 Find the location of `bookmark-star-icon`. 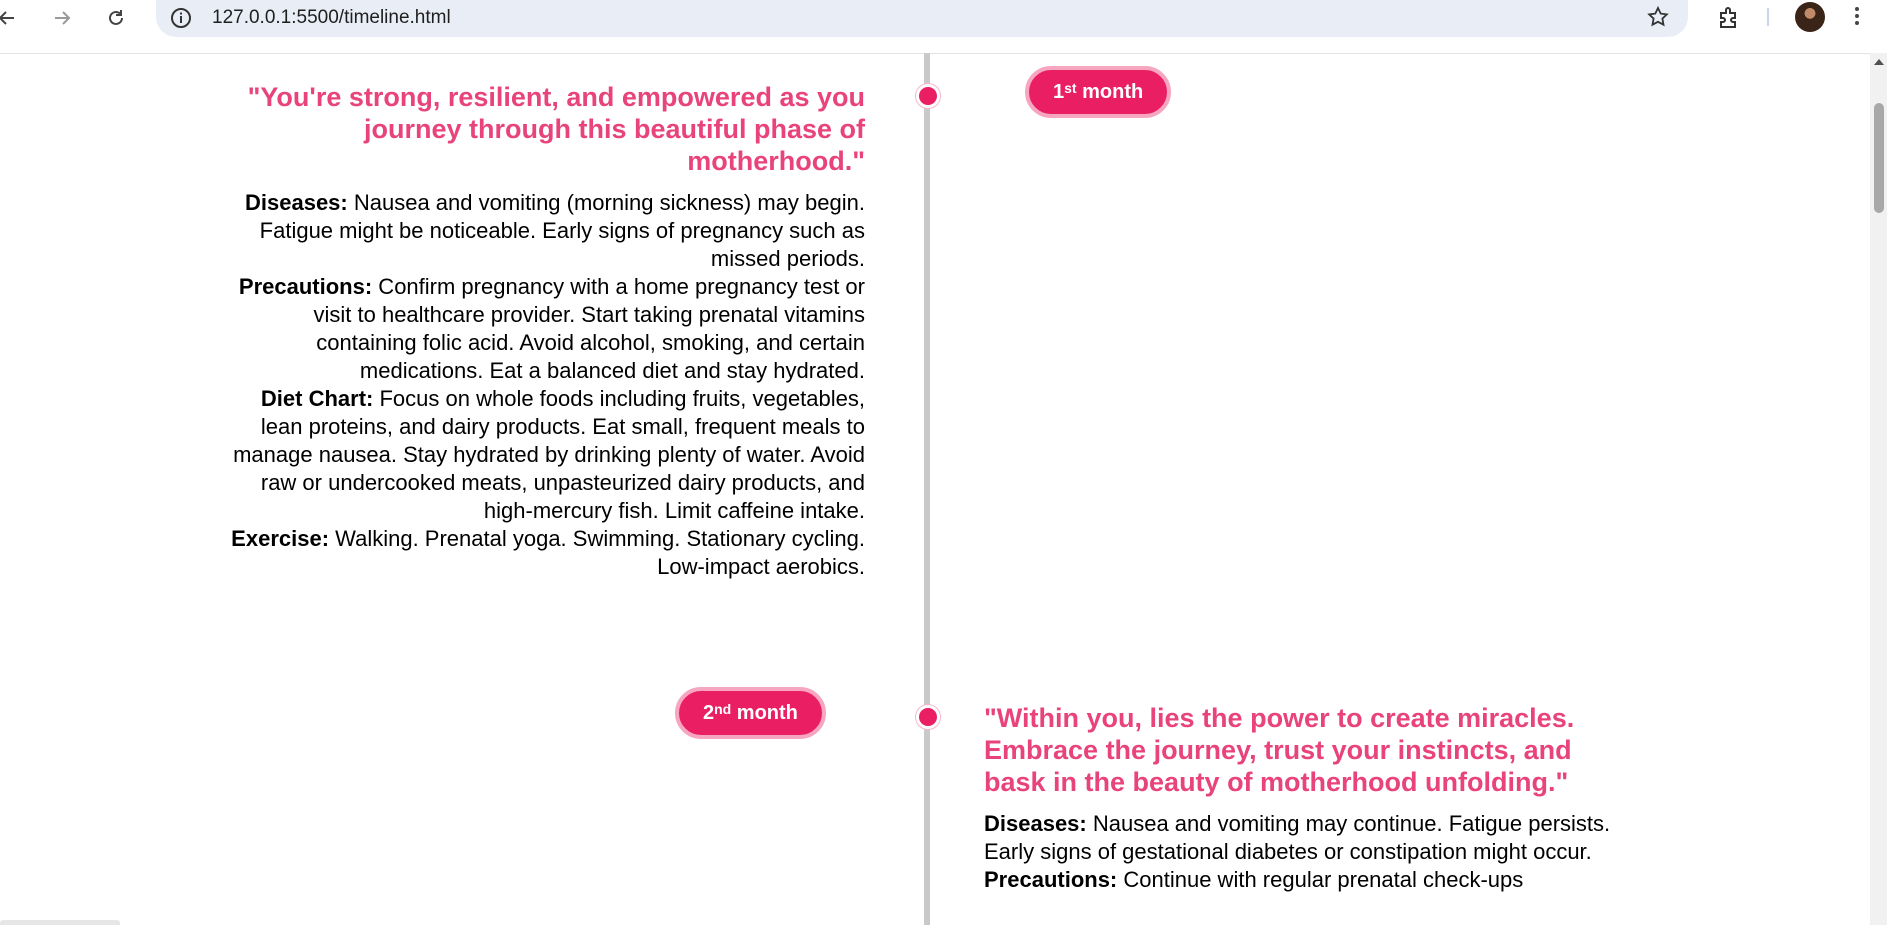

bookmark-star-icon is located at coordinates (1658, 19).